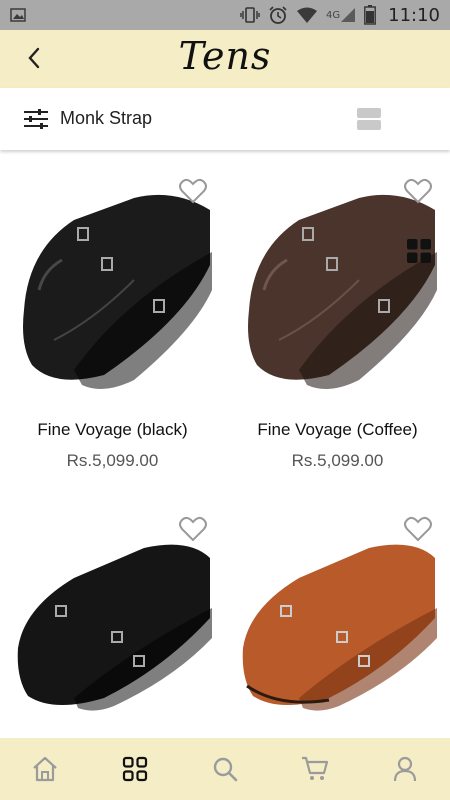 This screenshot has height=800, width=450. What do you see at coordinates (106, 118) in the screenshot?
I see `category-title: Monk Strap` at bounding box center [106, 118].